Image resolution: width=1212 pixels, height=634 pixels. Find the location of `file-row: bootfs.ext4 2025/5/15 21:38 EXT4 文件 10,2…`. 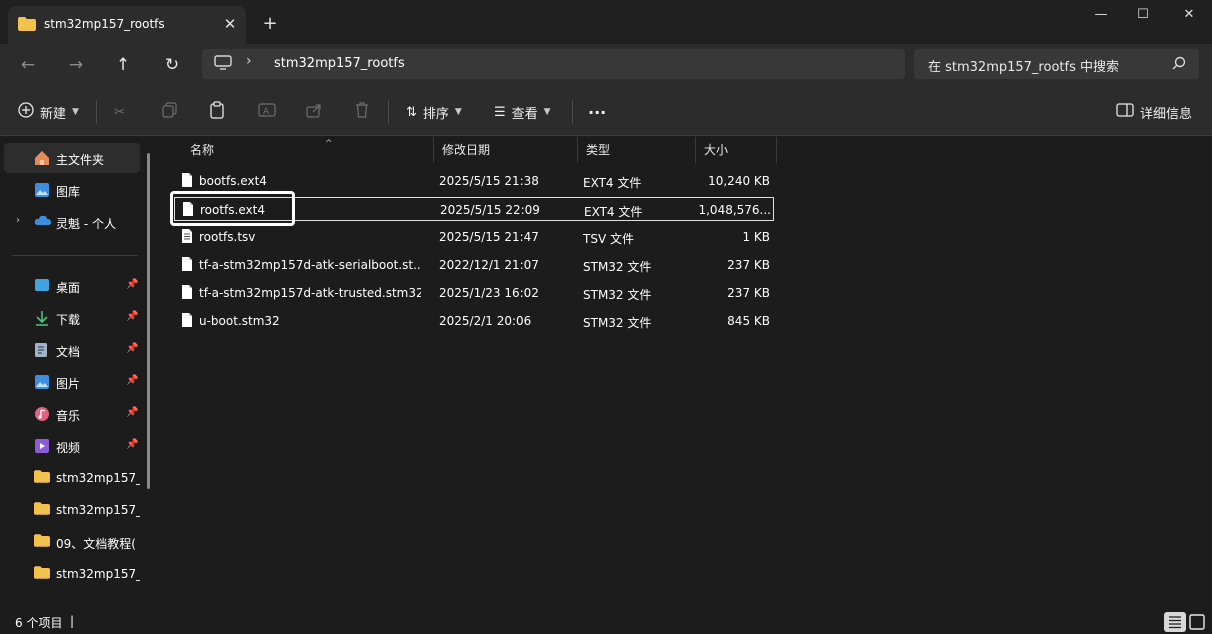

file-row: bootfs.ext4 2025/5/15 21:38 EXT4 文件 10,2… is located at coordinates (474, 181).